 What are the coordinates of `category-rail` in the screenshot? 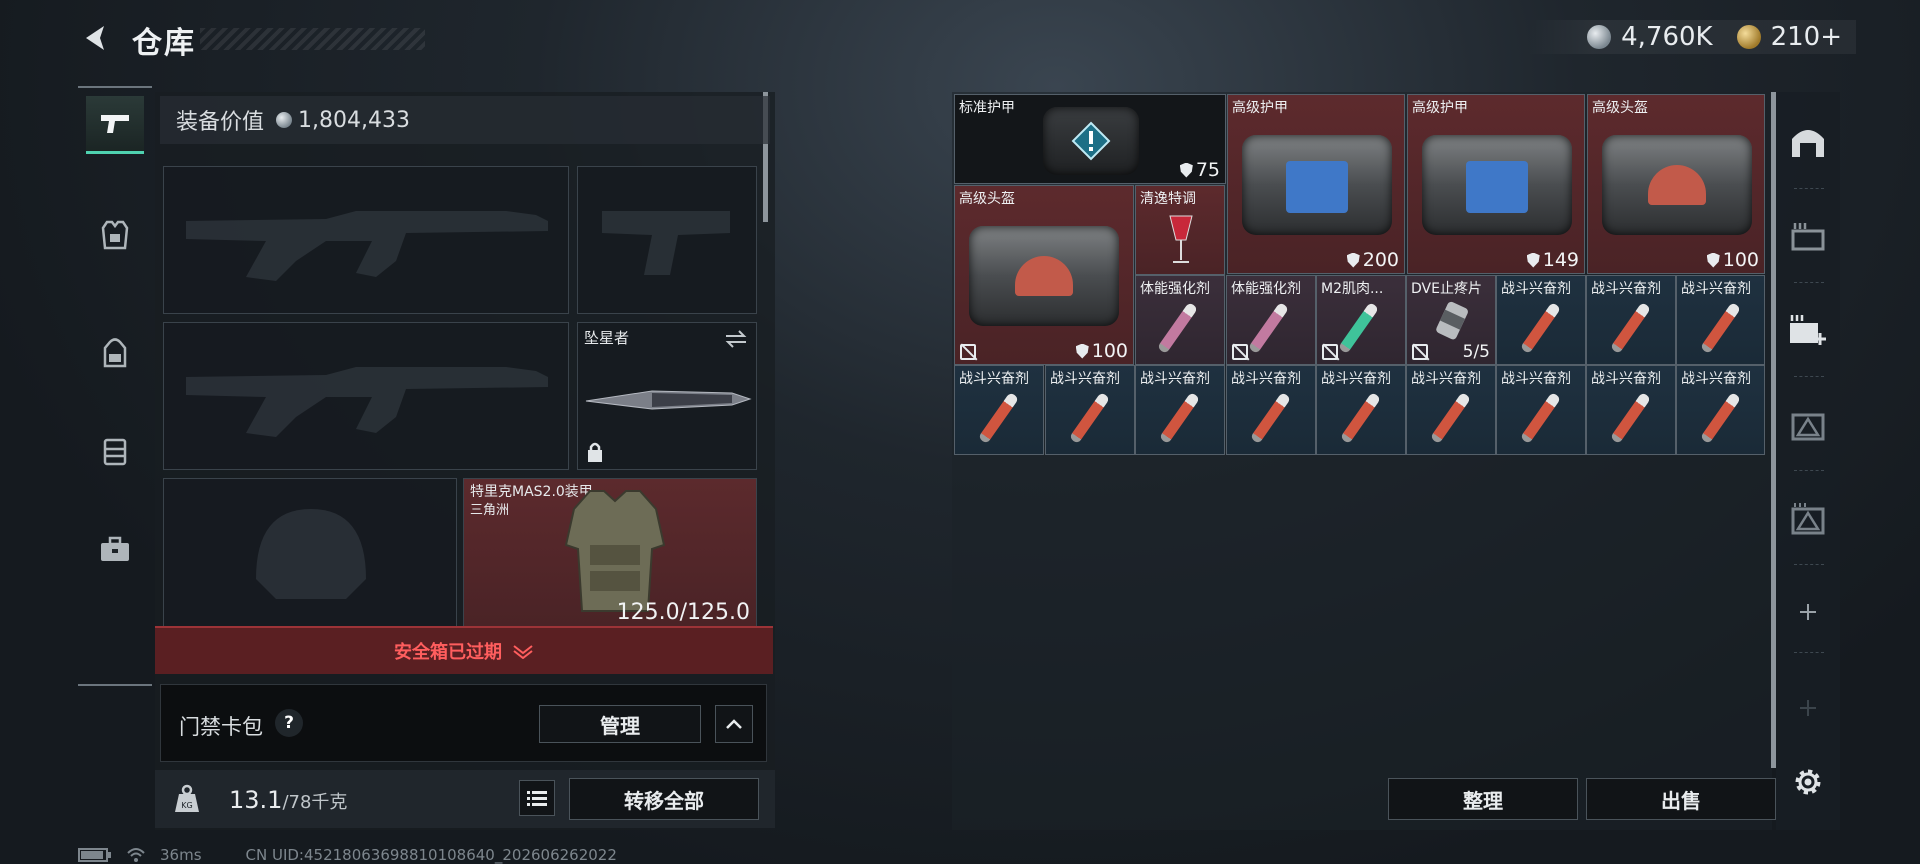 It's located at (115, 386).